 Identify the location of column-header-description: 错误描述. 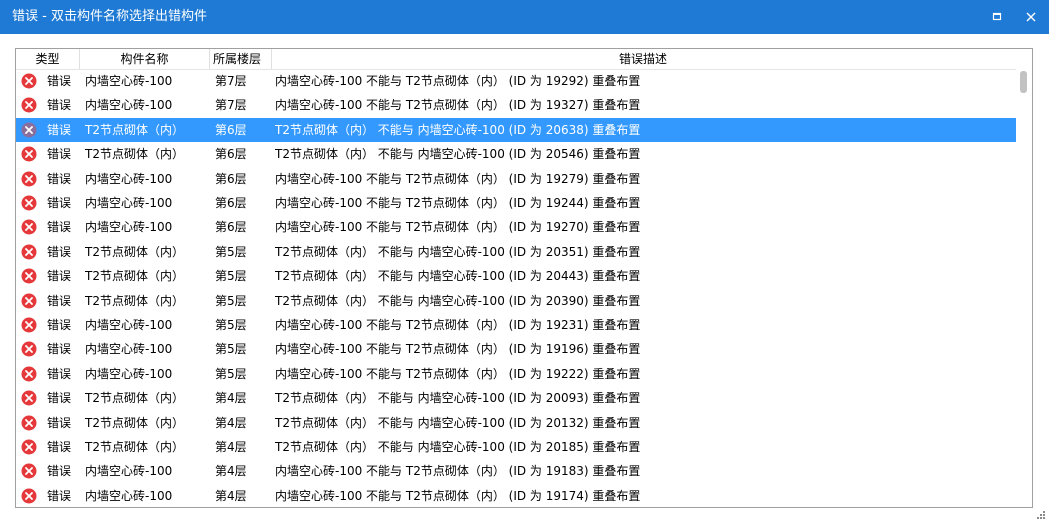
(643, 59).